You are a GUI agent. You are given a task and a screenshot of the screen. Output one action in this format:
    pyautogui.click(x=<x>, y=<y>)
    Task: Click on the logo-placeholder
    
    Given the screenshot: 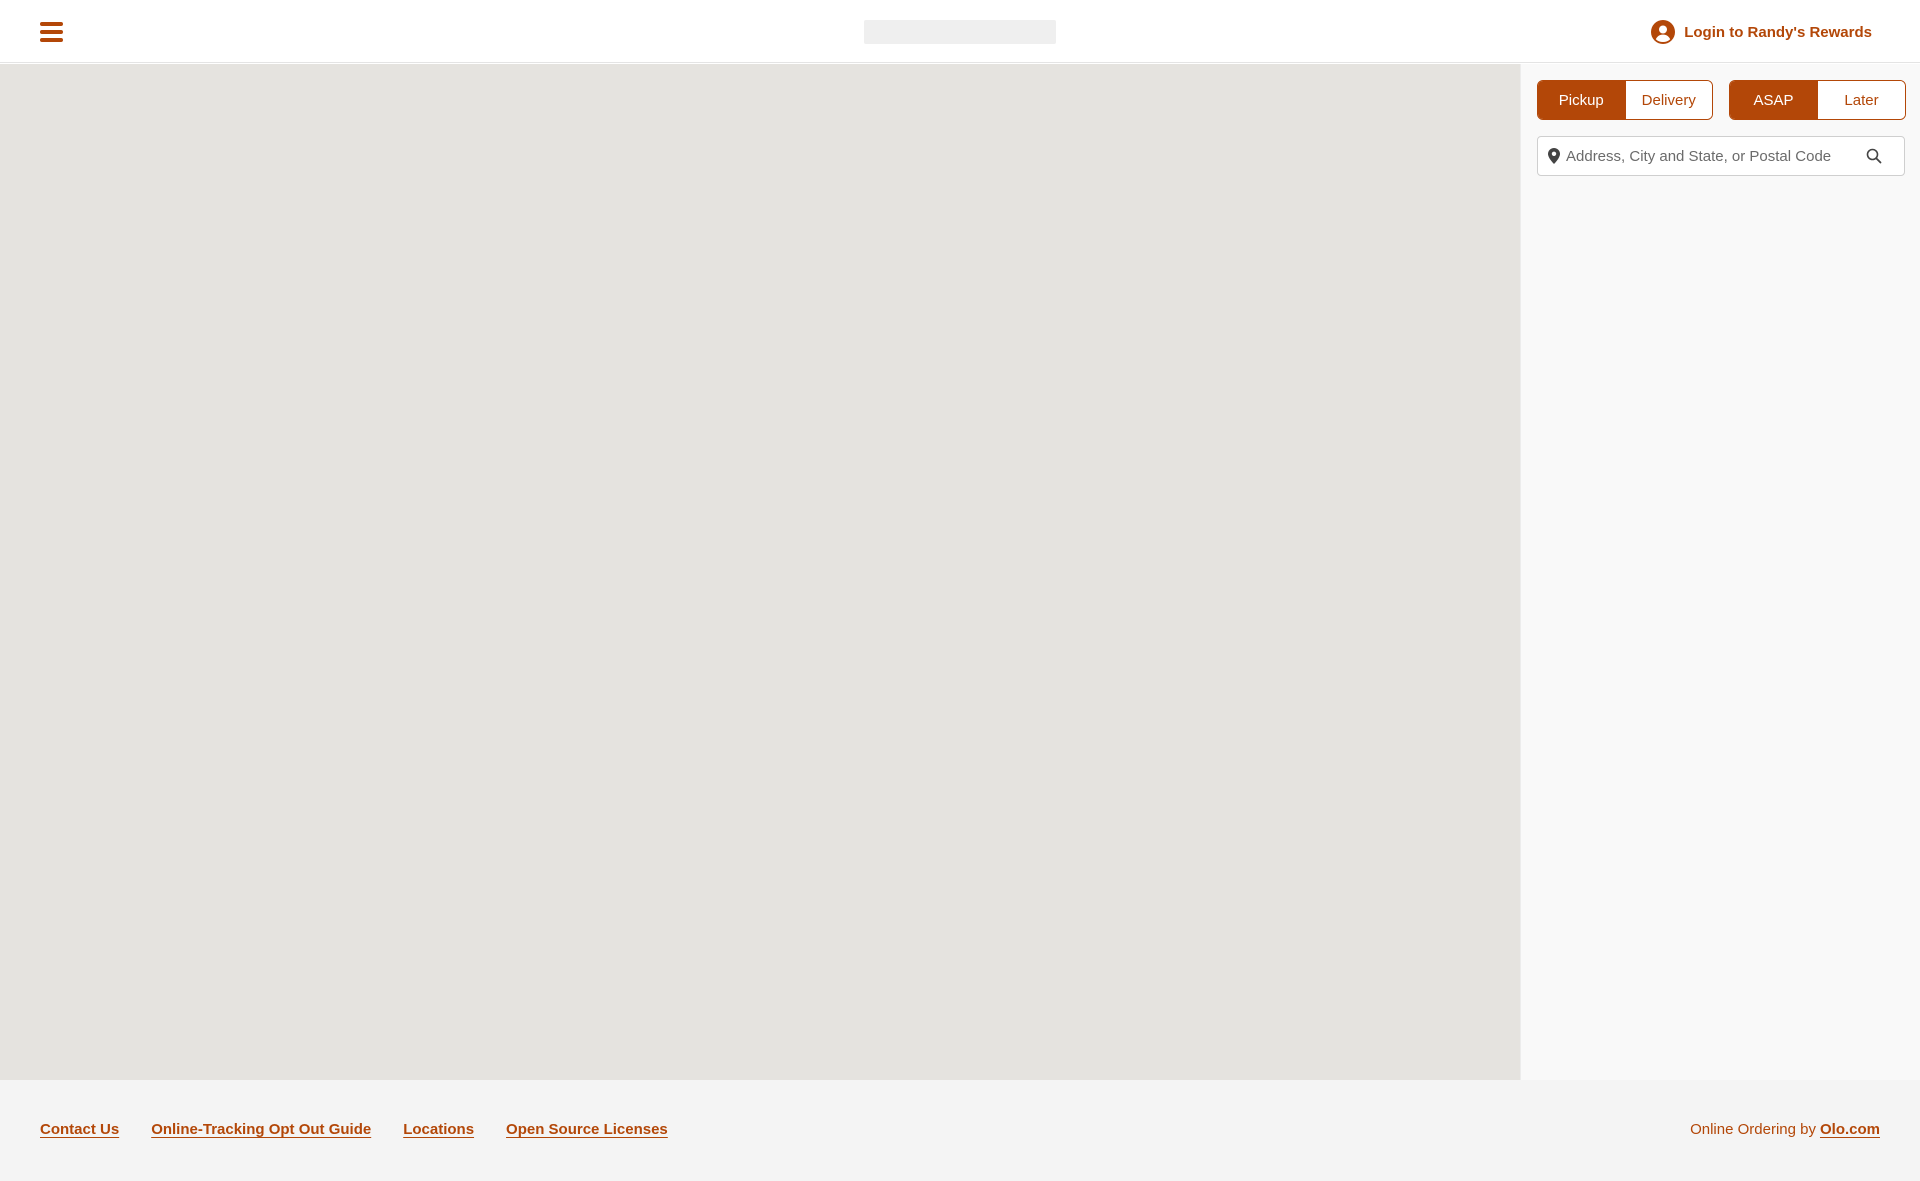 What is the action you would take?
    pyautogui.click(x=960, y=32)
    